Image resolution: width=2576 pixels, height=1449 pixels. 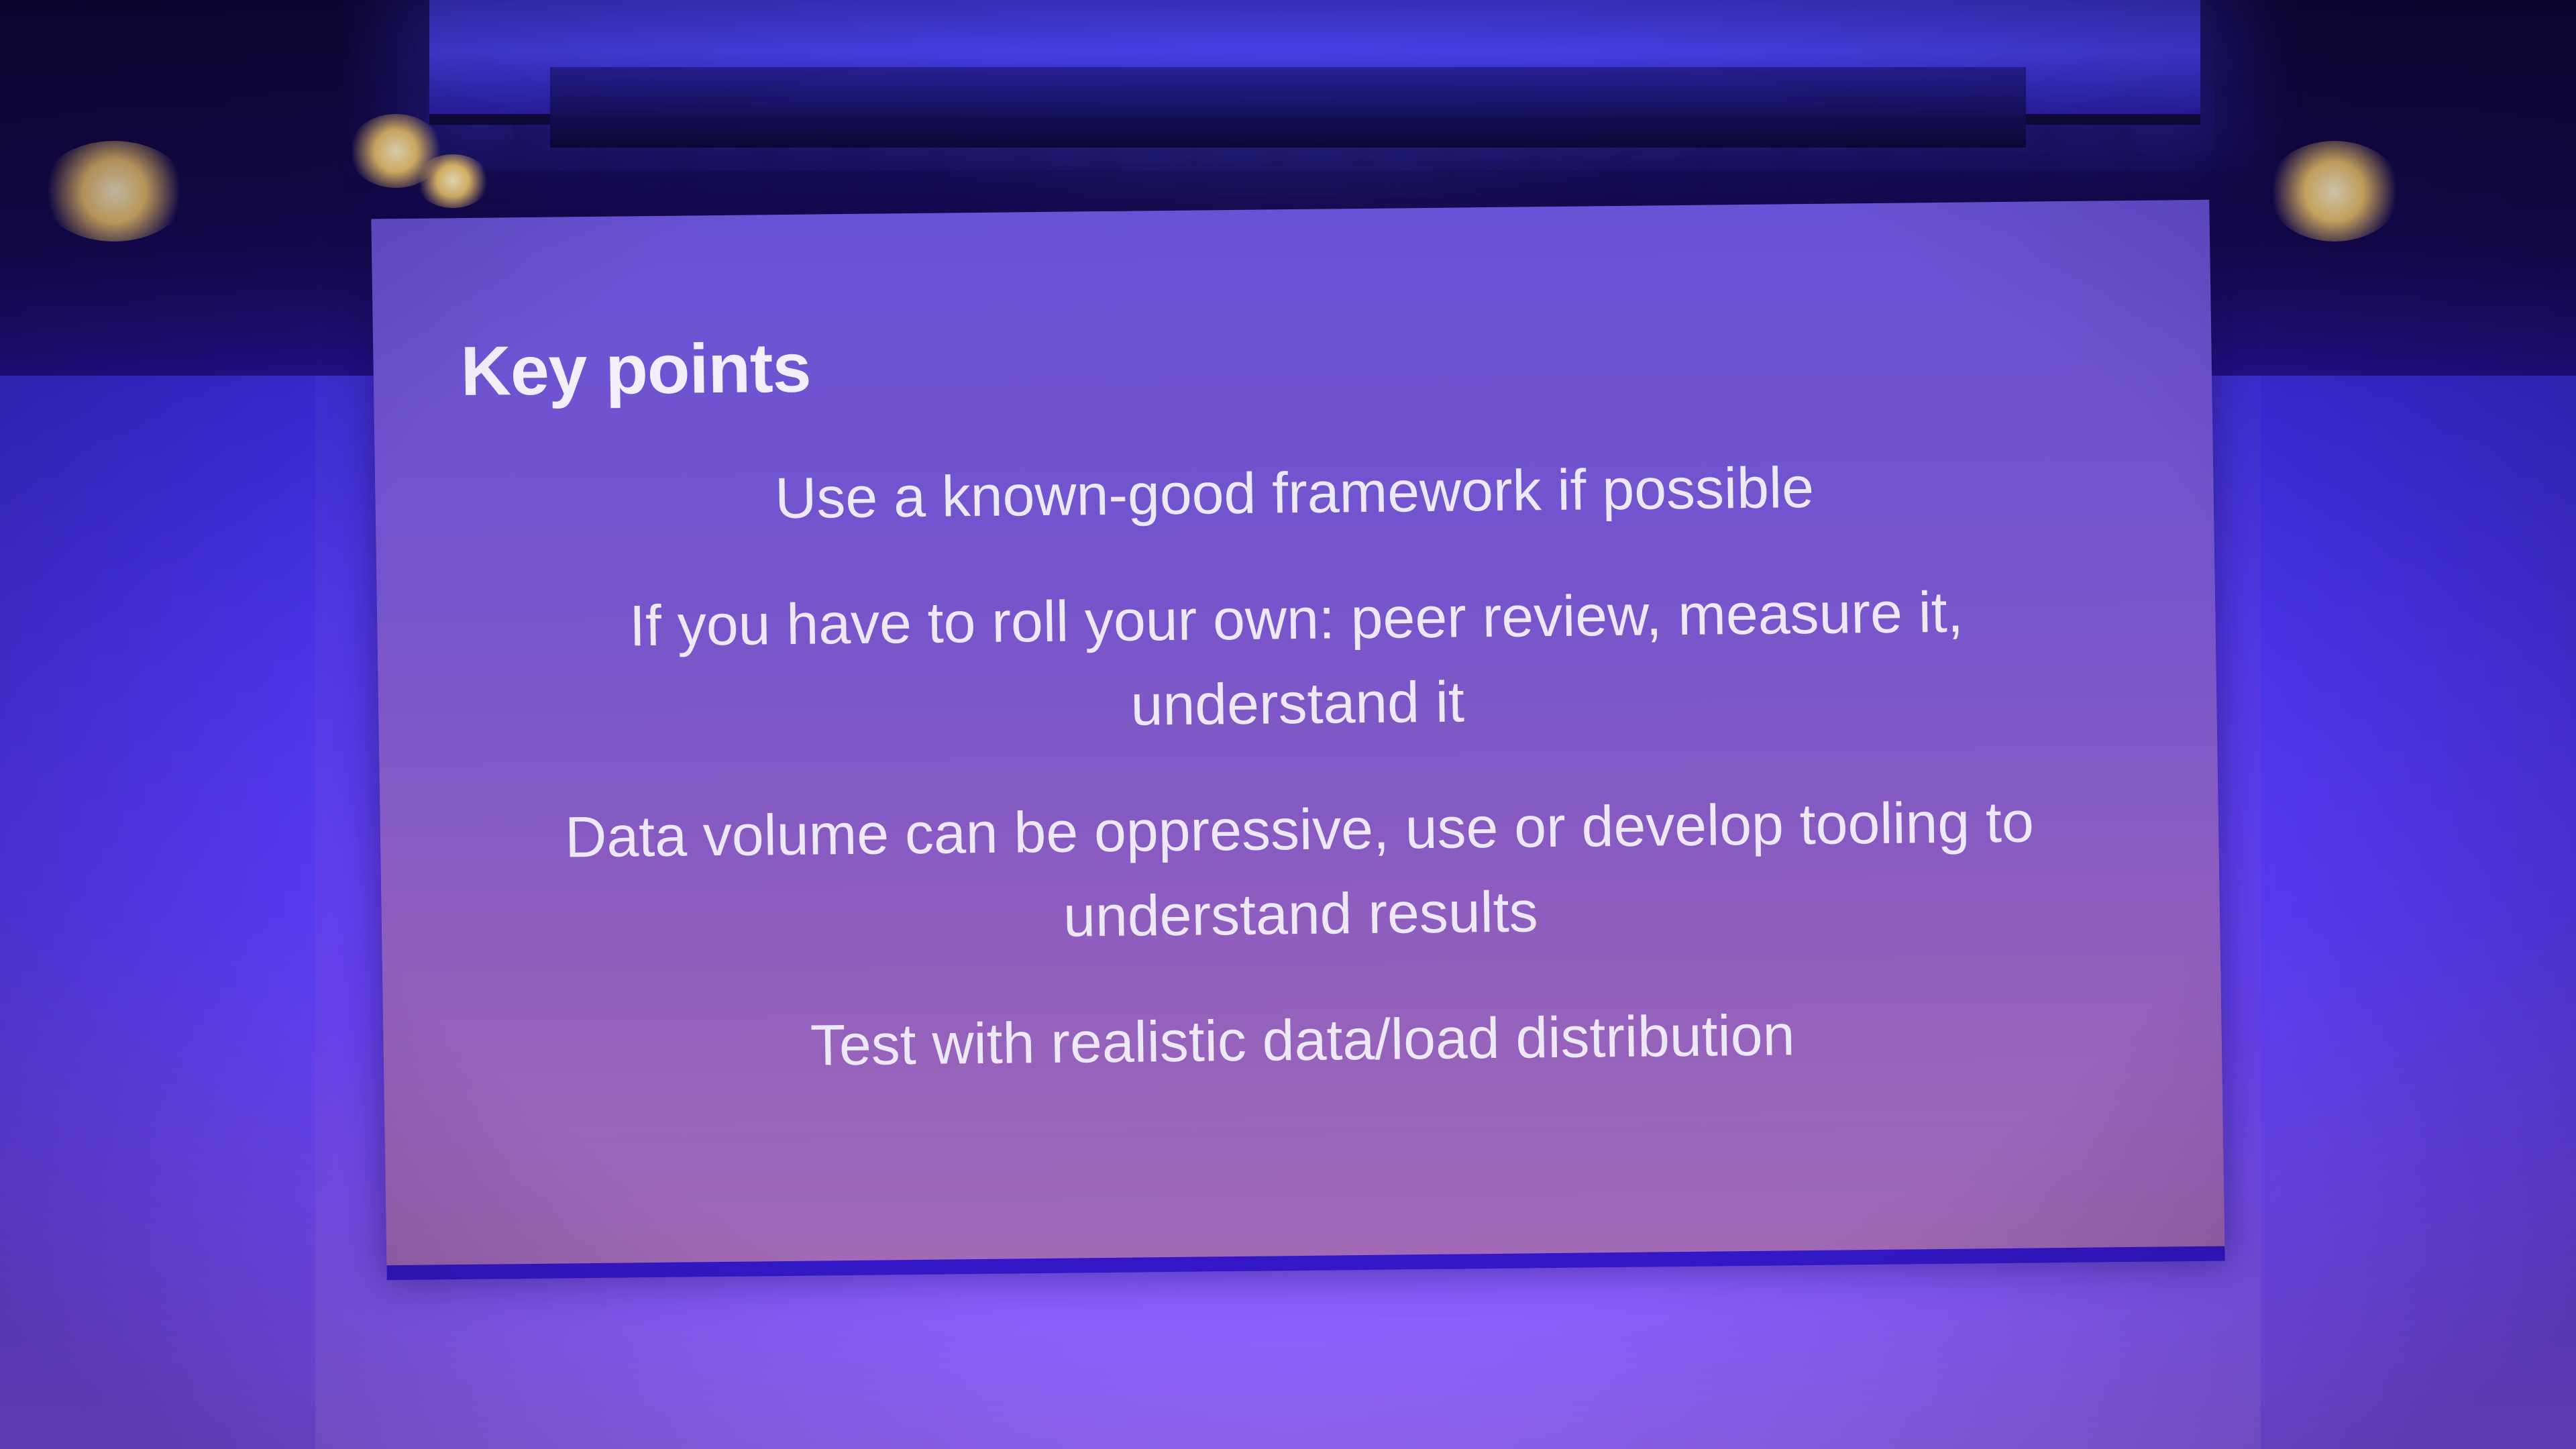 What do you see at coordinates (174, 912) in the screenshot?
I see `stage-wall-left` at bounding box center [174, 912].